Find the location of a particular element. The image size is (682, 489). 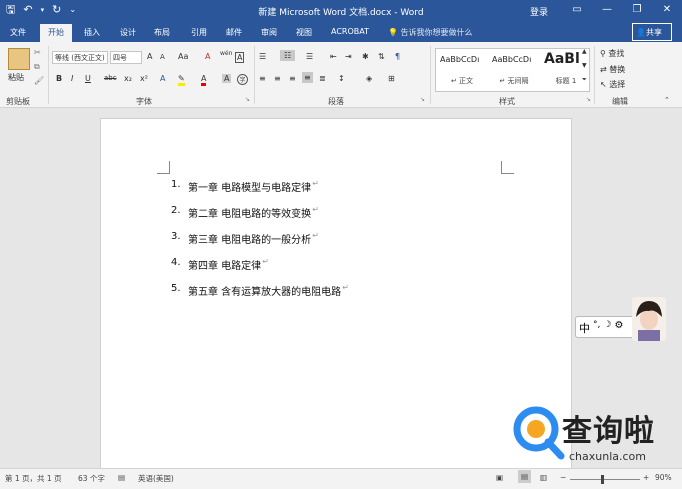

styles-scroll-up-icon: ▲ is located at coordinates (584, 51).